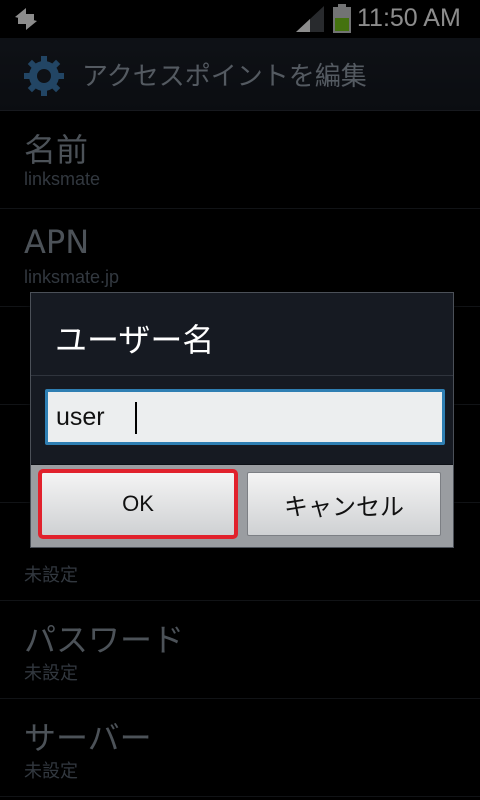 This screenshot has height=800, width=480. Describe the element at coordinates (245, 417) in the screenshot. I see `username-input` at that location.